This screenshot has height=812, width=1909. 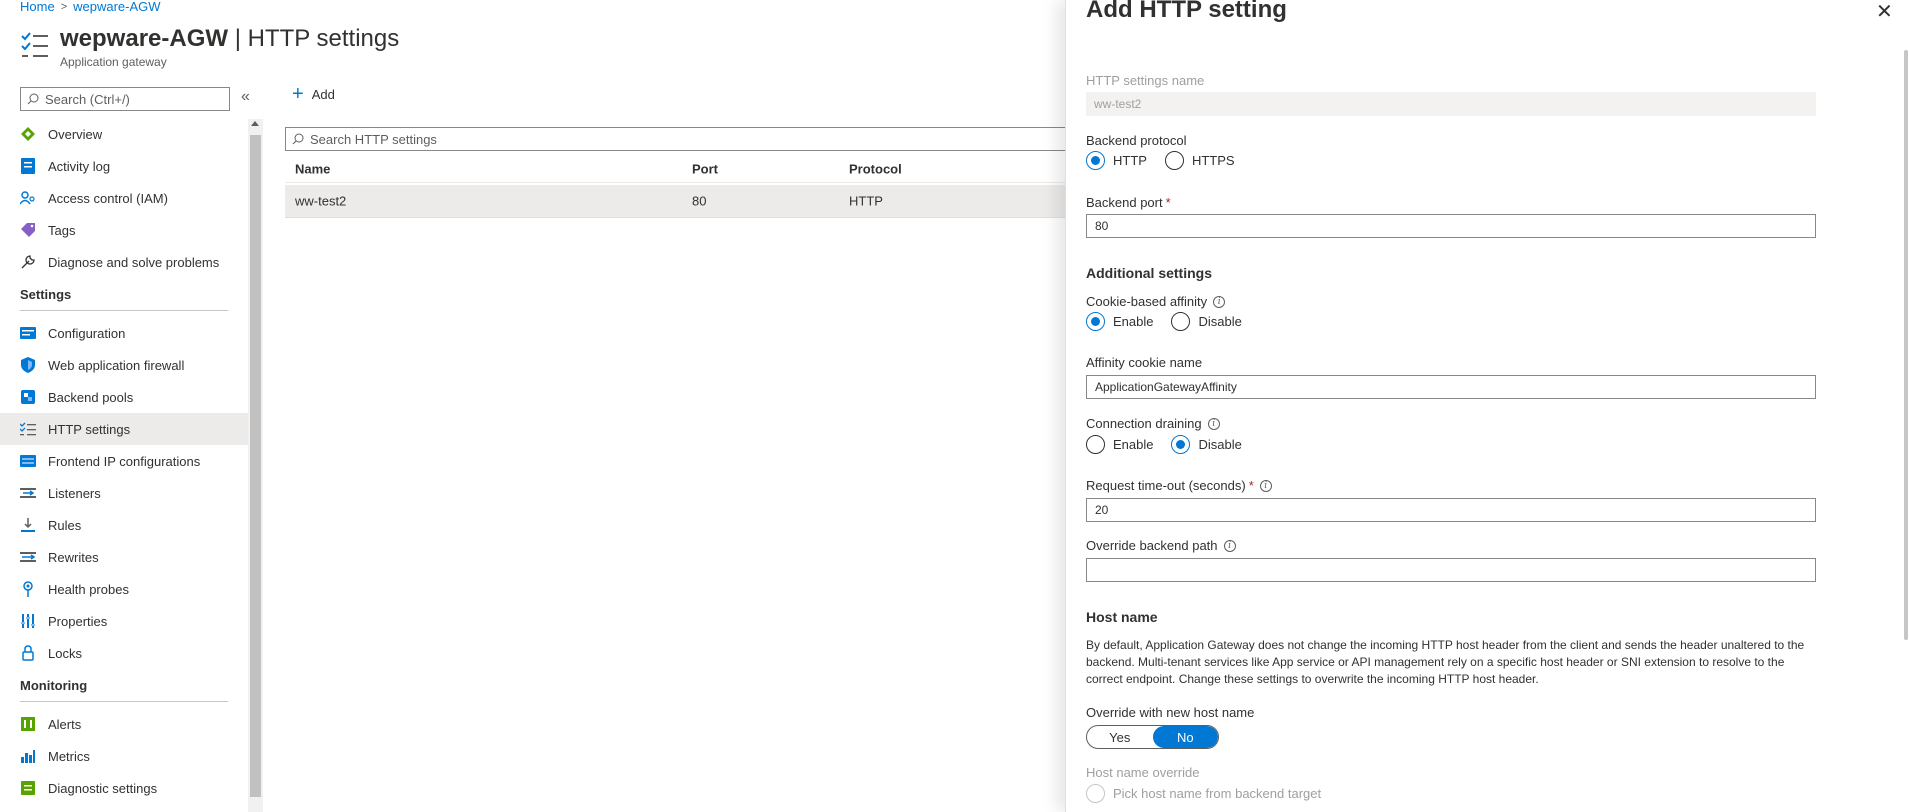 What do you see at coordinates (65, 653) in the screenshot?
I see `sidebar-item-label: Locks` at bounding box center [65, 653].